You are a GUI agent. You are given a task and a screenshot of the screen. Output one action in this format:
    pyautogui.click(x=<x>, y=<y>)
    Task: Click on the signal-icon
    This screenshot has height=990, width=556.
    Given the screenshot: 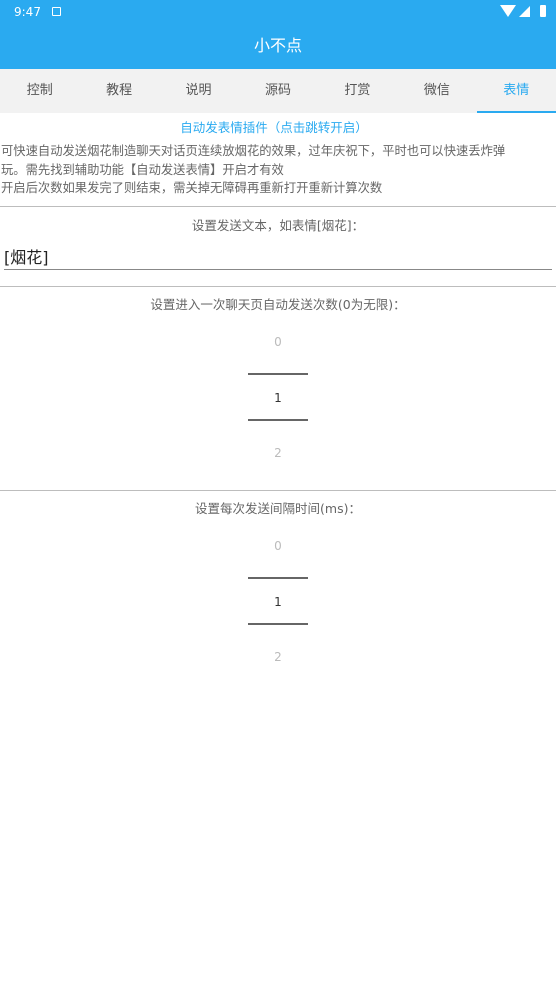 What is the action you would take?
    pyautogui.click(x=524, y=11)
    